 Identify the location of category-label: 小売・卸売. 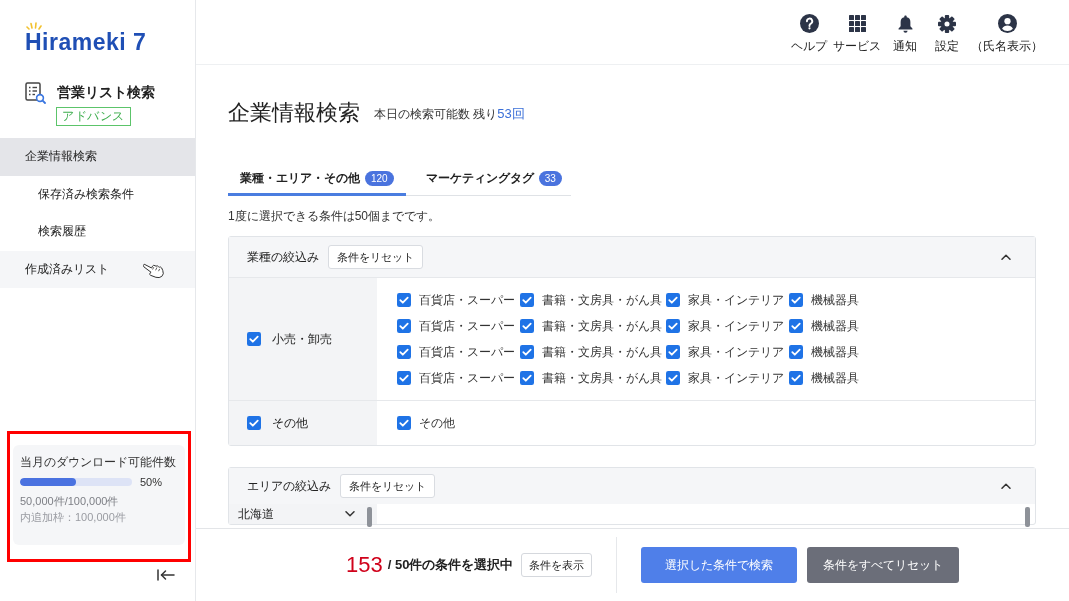
(302, 339).